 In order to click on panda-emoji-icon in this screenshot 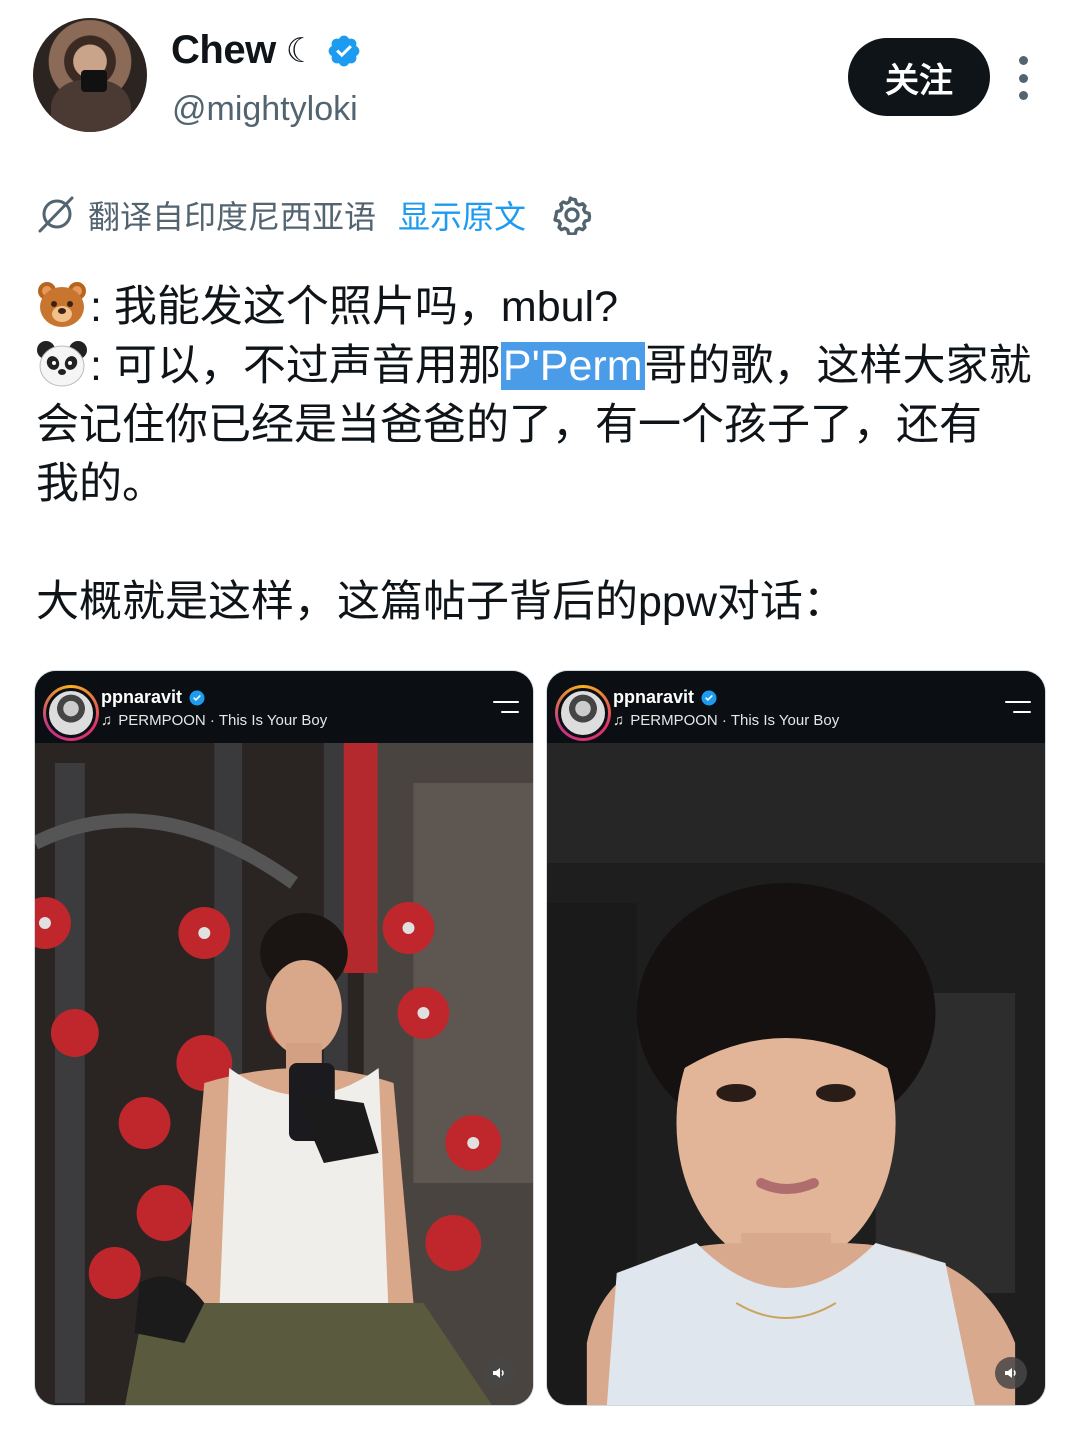, I will do `click(62, 364)`.